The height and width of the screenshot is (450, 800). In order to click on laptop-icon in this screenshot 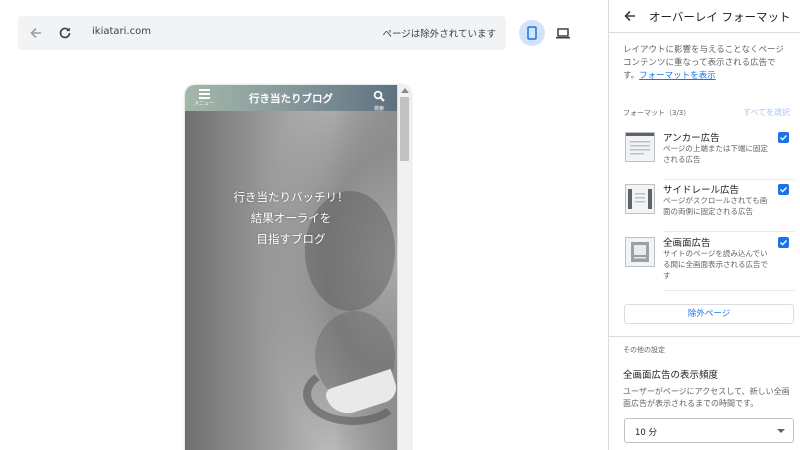, I will do `click(563, 32)`.